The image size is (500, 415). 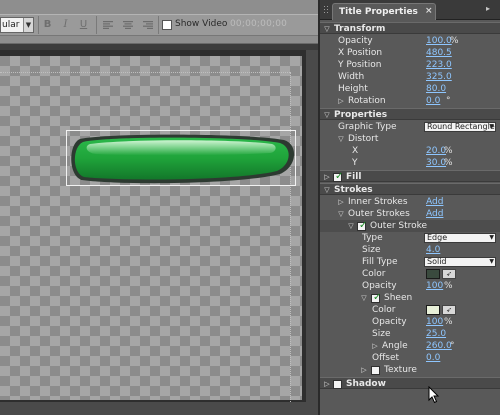 I want to click on add-inner-stroke-link: Add, so click(x=434, y=202).